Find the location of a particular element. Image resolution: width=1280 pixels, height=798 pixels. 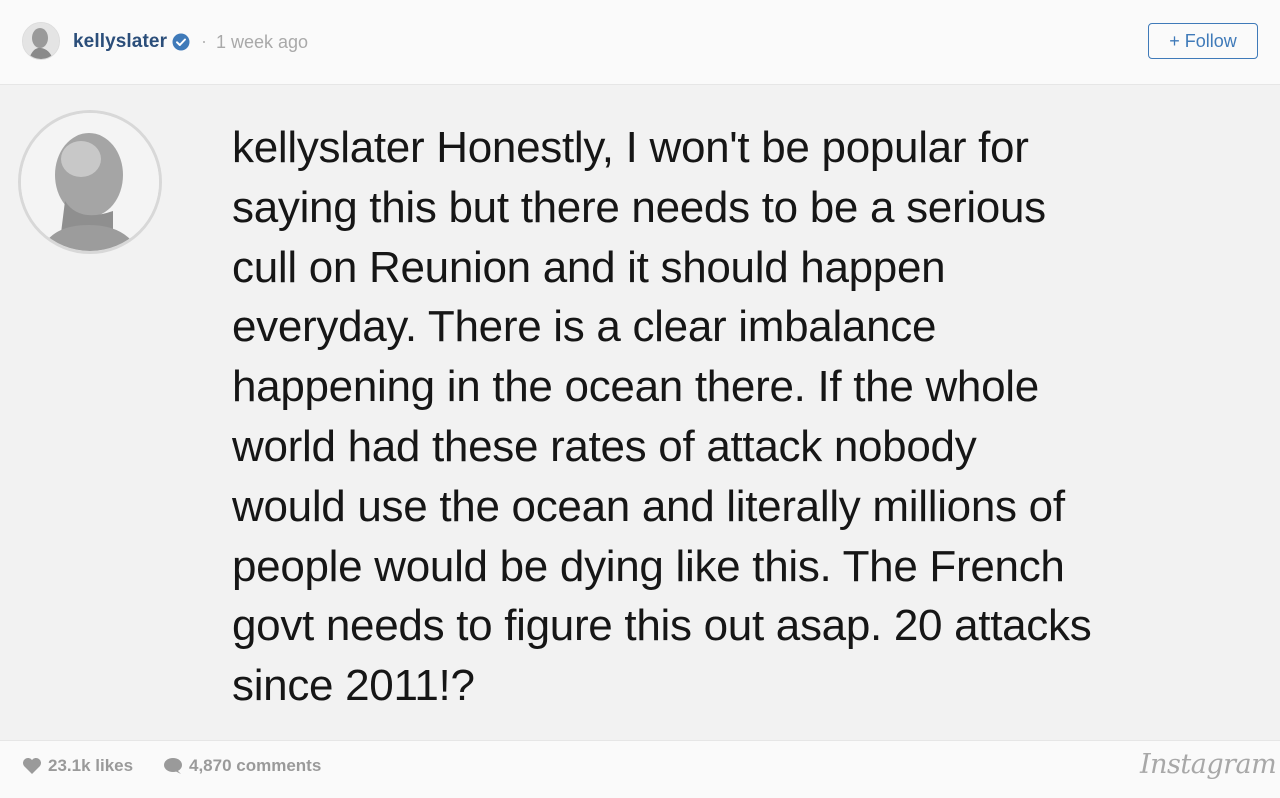

heart-icon is located at coordinates (32, 766).